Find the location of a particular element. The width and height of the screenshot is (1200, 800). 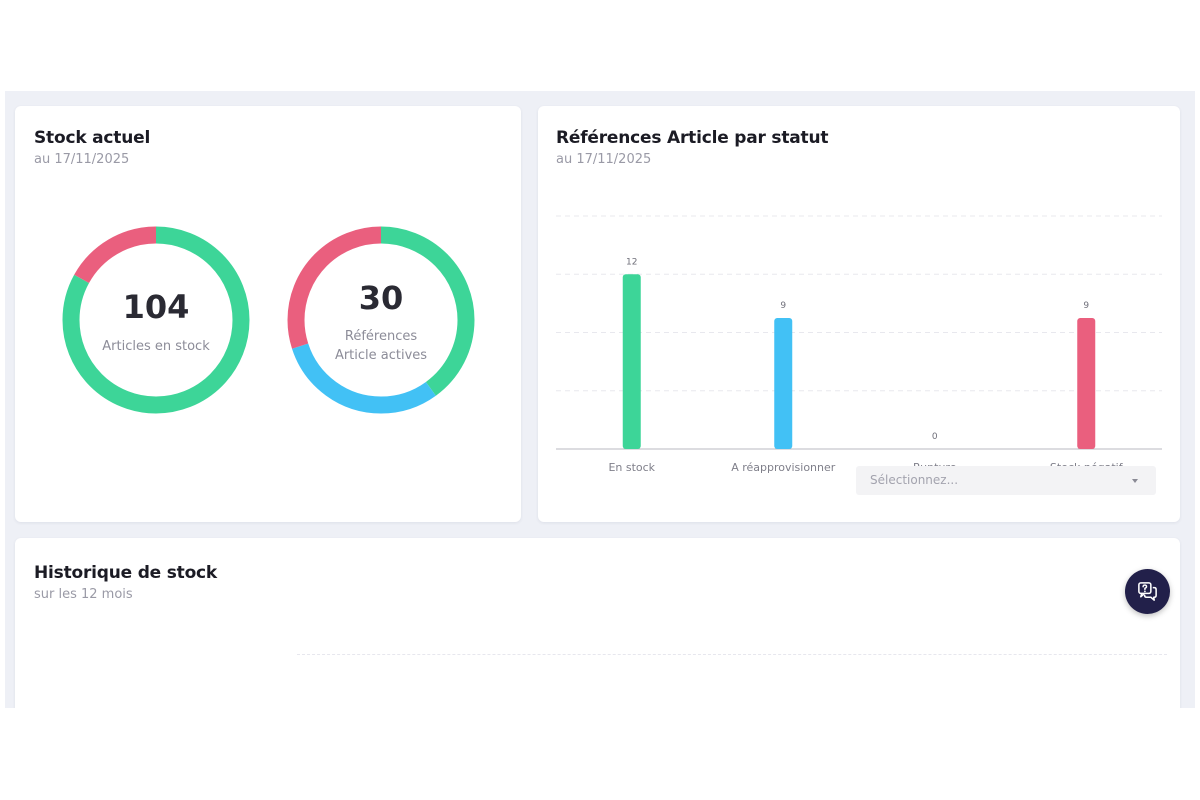

donut-references-label-line1: Références is located at coordinates (381, 336).